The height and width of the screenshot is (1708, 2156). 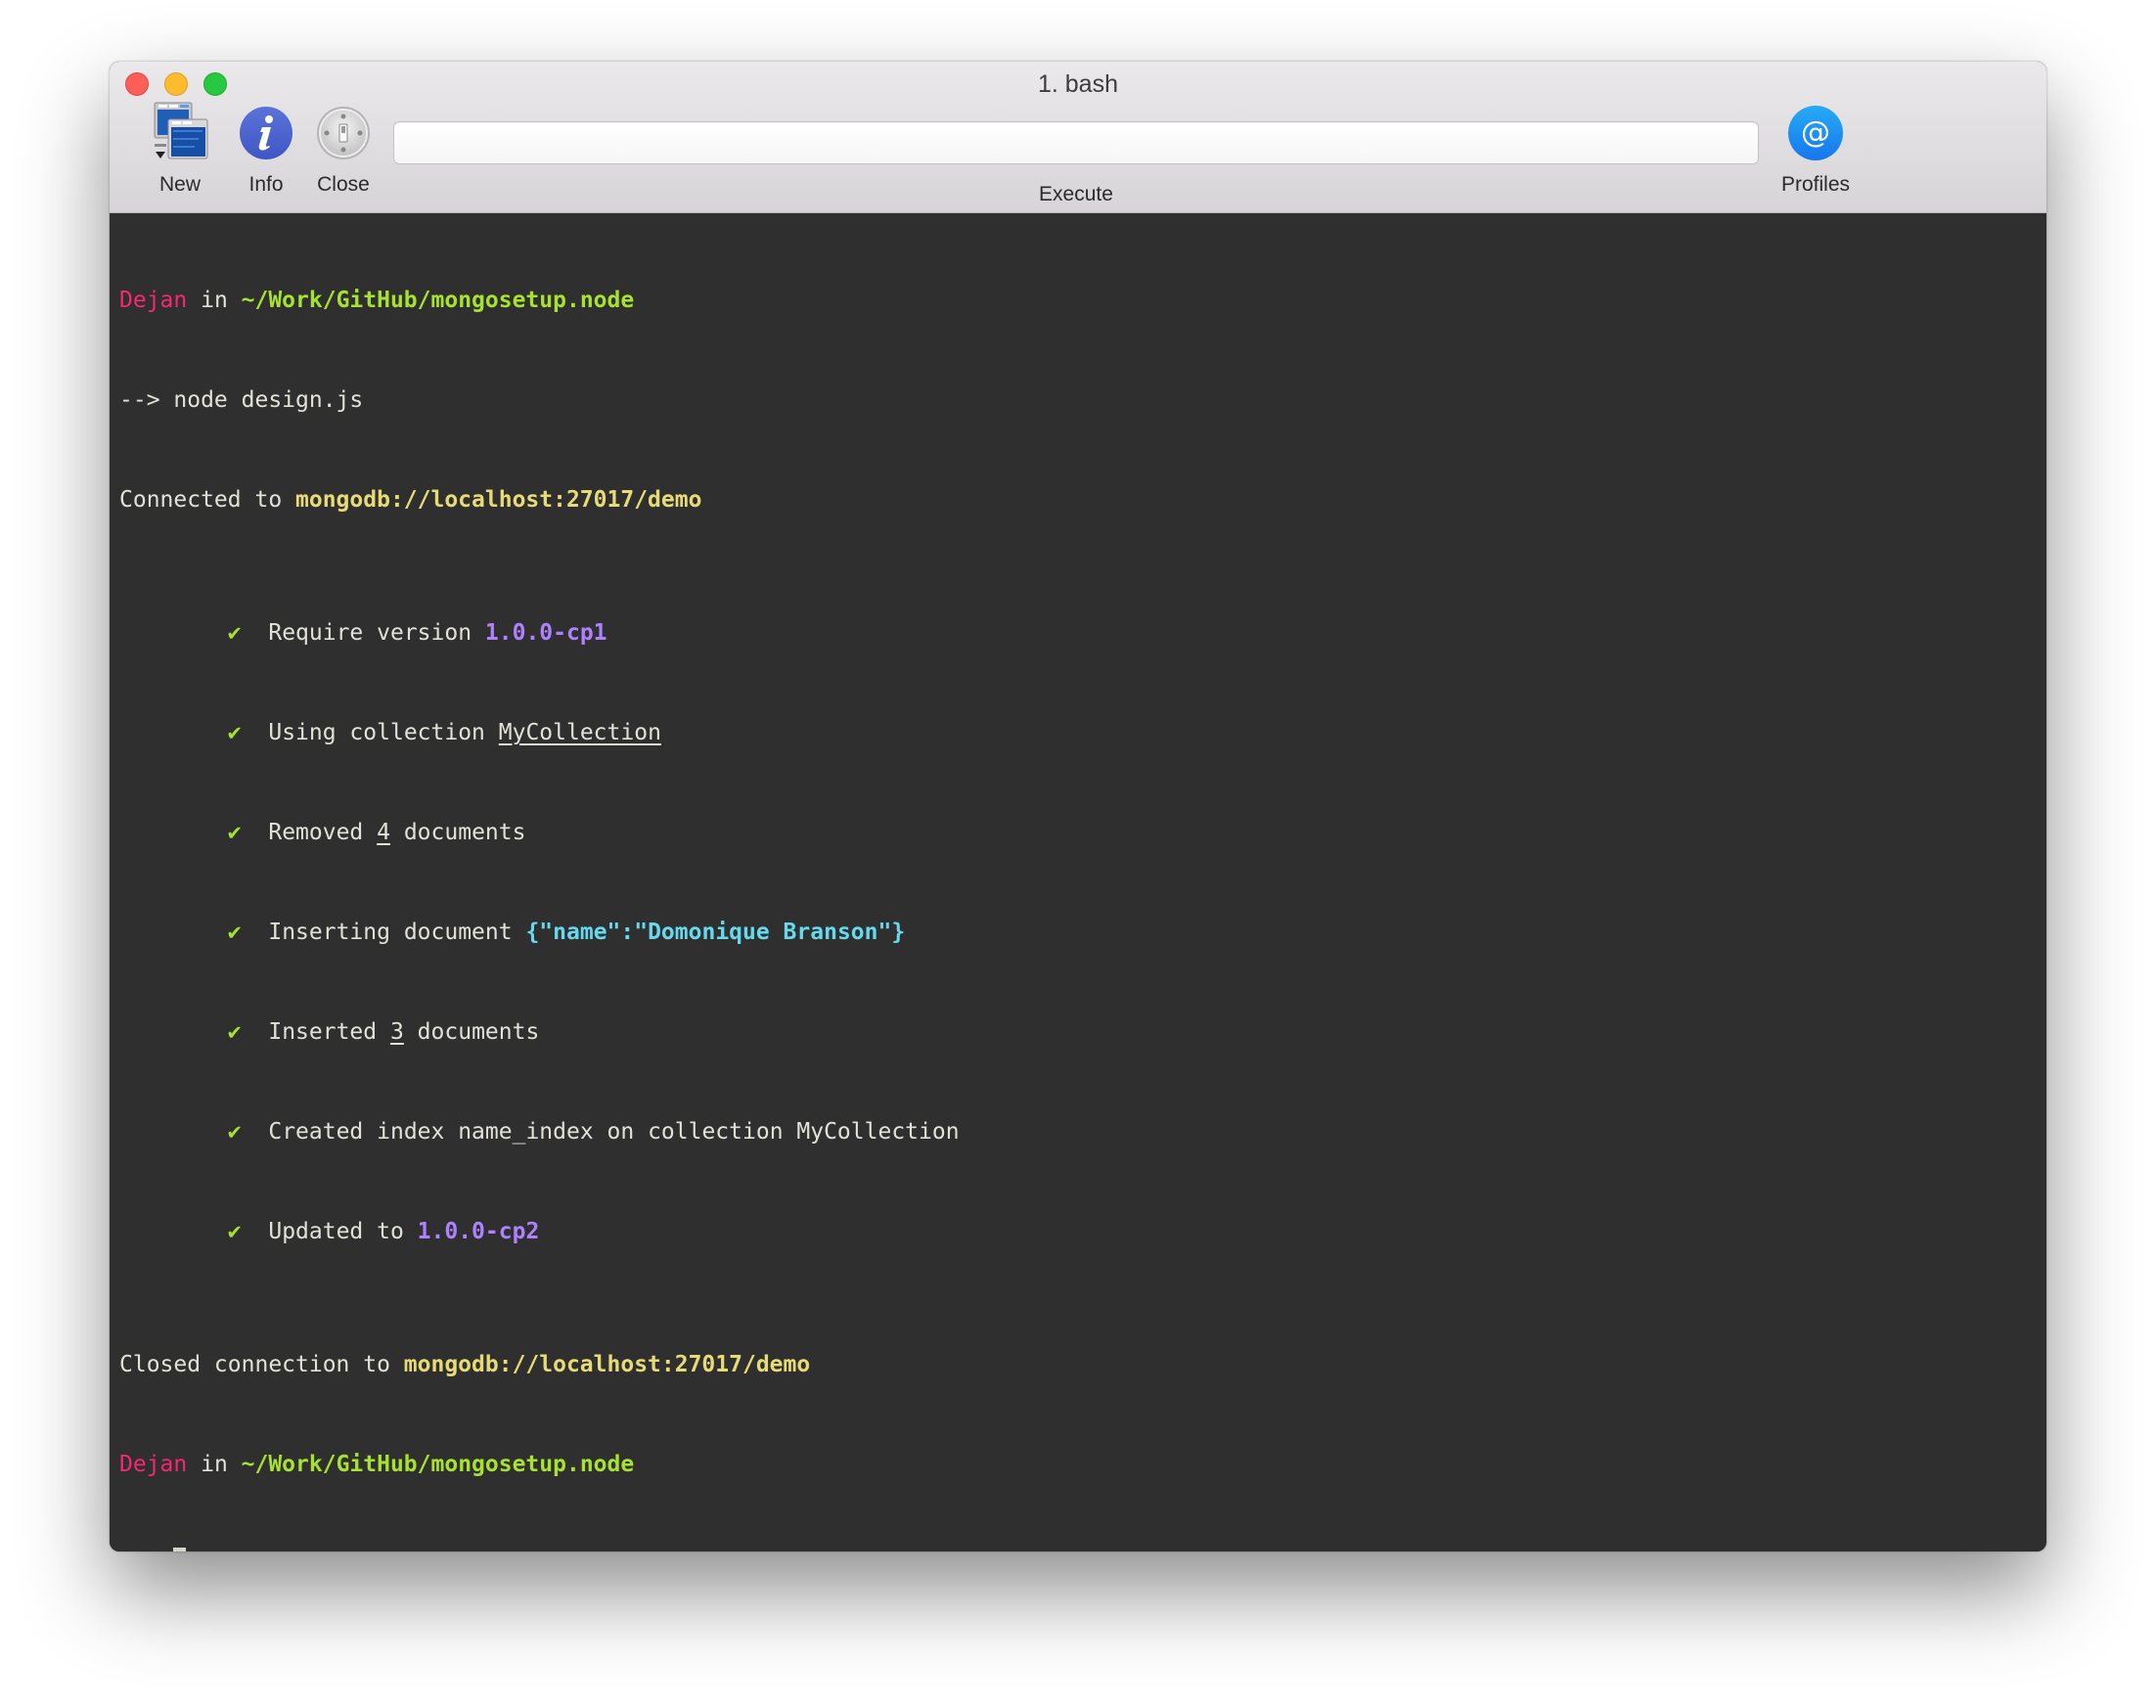 I want to click on step-count: 4, so click(x=383, y=832).